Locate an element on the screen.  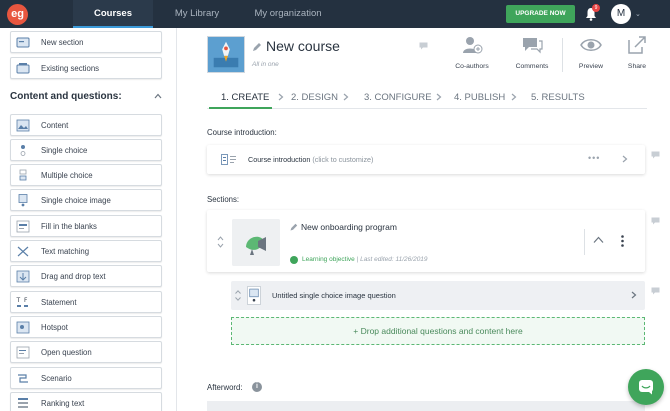
kebab-menu-icon is located at coordinates (622, 241).